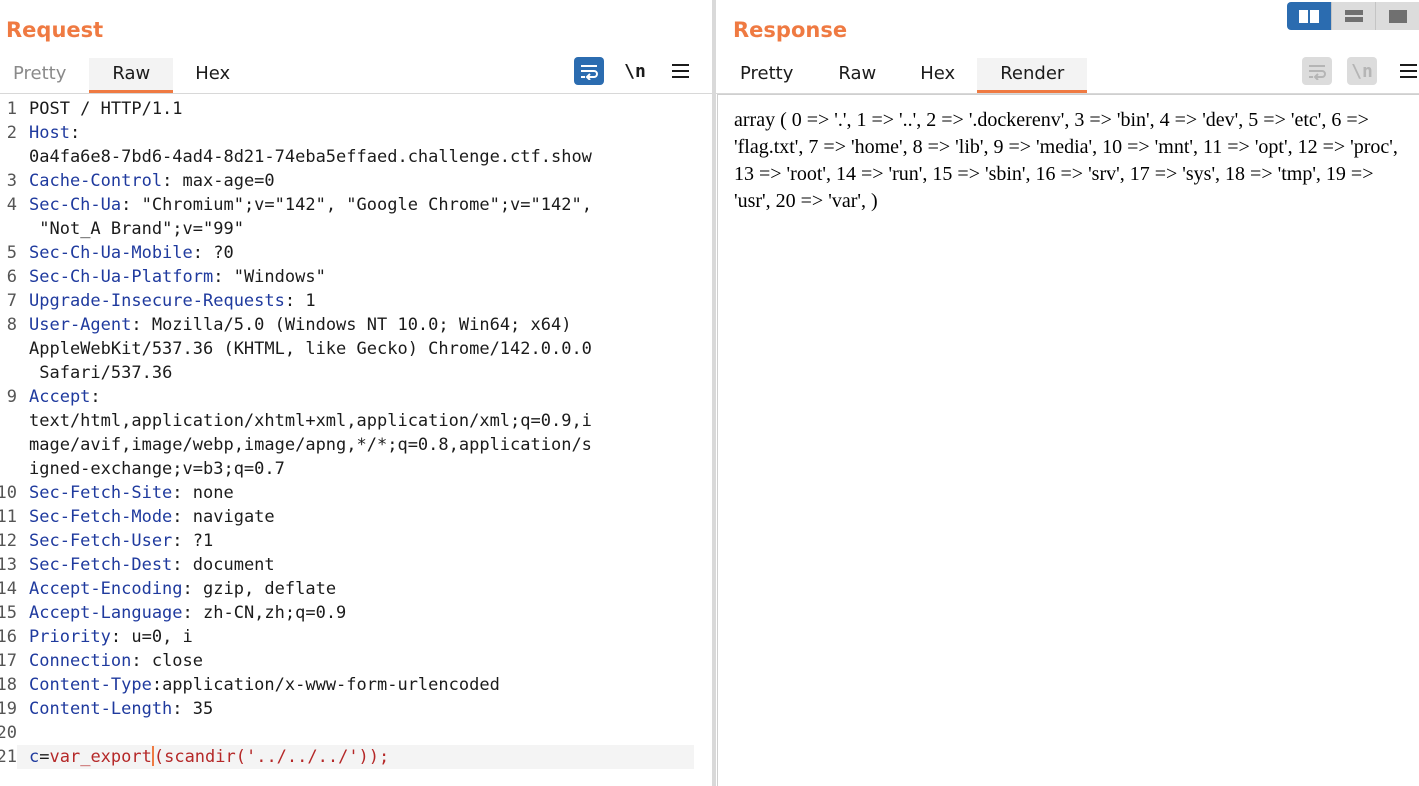 Image resolution: width=1419 pixels, height=786 pixels. I want to click on header-name: Sec-Fetch-Site, so click(101, 493).